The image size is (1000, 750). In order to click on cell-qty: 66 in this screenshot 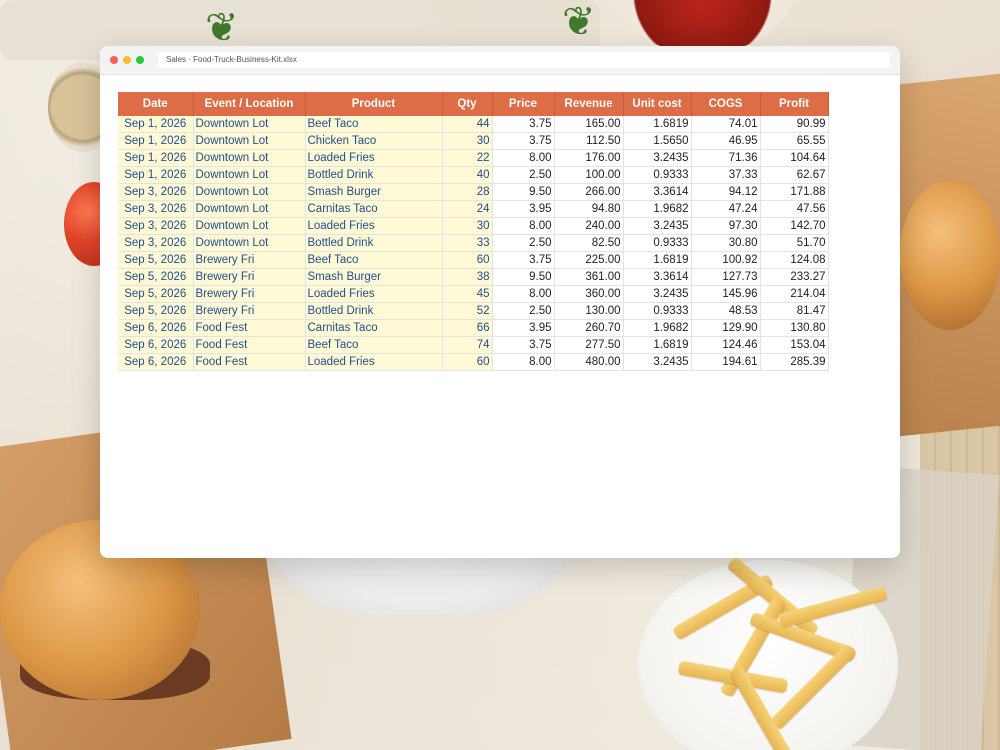, I will do `click(467, 328)`.